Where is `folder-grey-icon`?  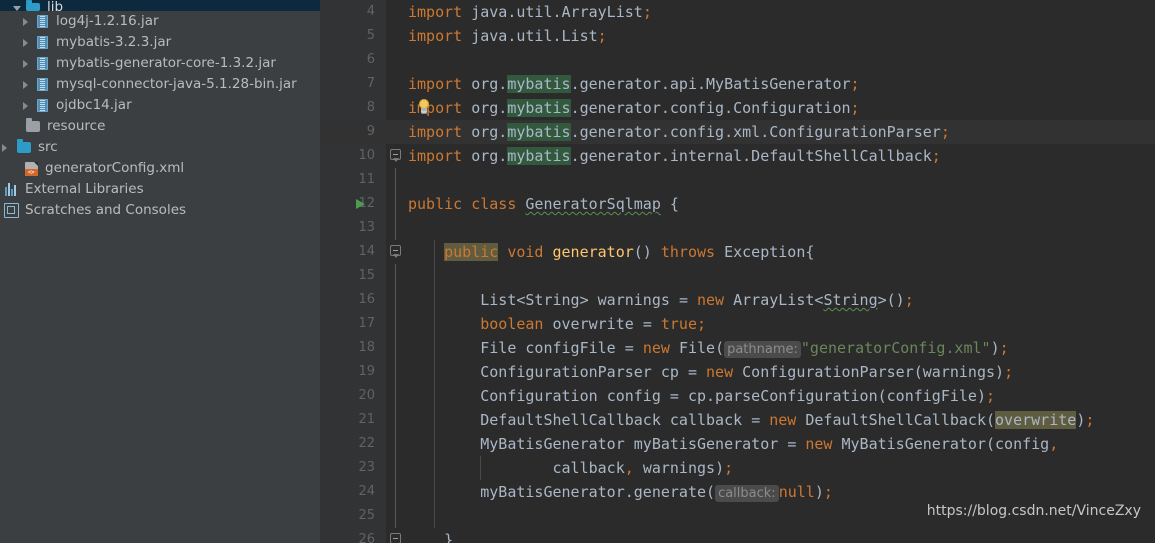 folder-grey-icon is located at coordinates (33, 125).